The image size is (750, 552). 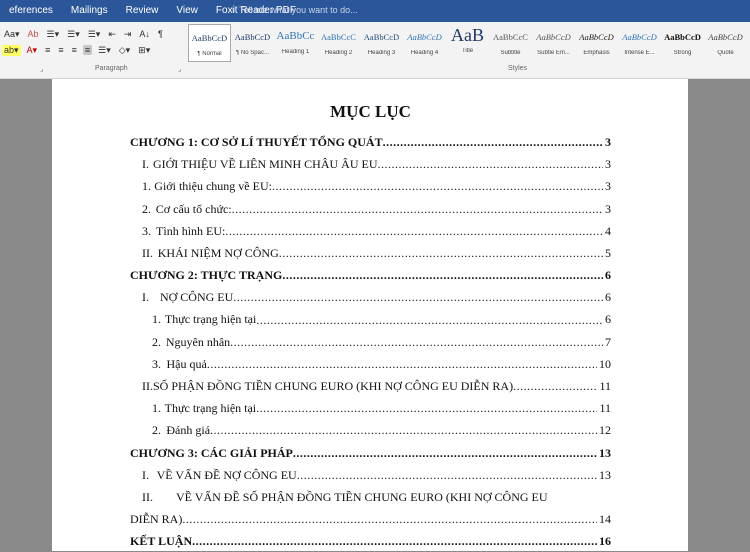 What do you see at coordinates (682, 43) in the screenshot?
I see `style-strong: AaBbCcD Strong` at bounding box center [682, 43].